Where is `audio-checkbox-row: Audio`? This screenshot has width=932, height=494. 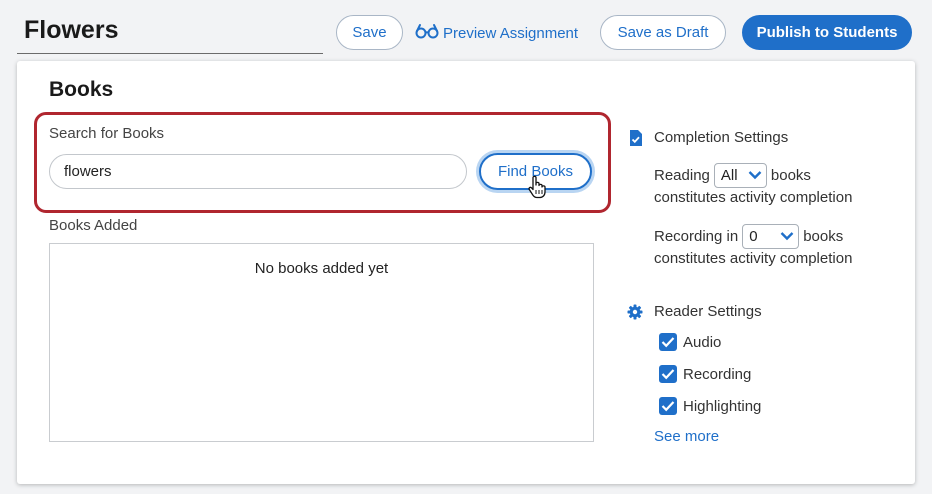
audio-checkbox-row: Audio is located at coordinates (690, 342).